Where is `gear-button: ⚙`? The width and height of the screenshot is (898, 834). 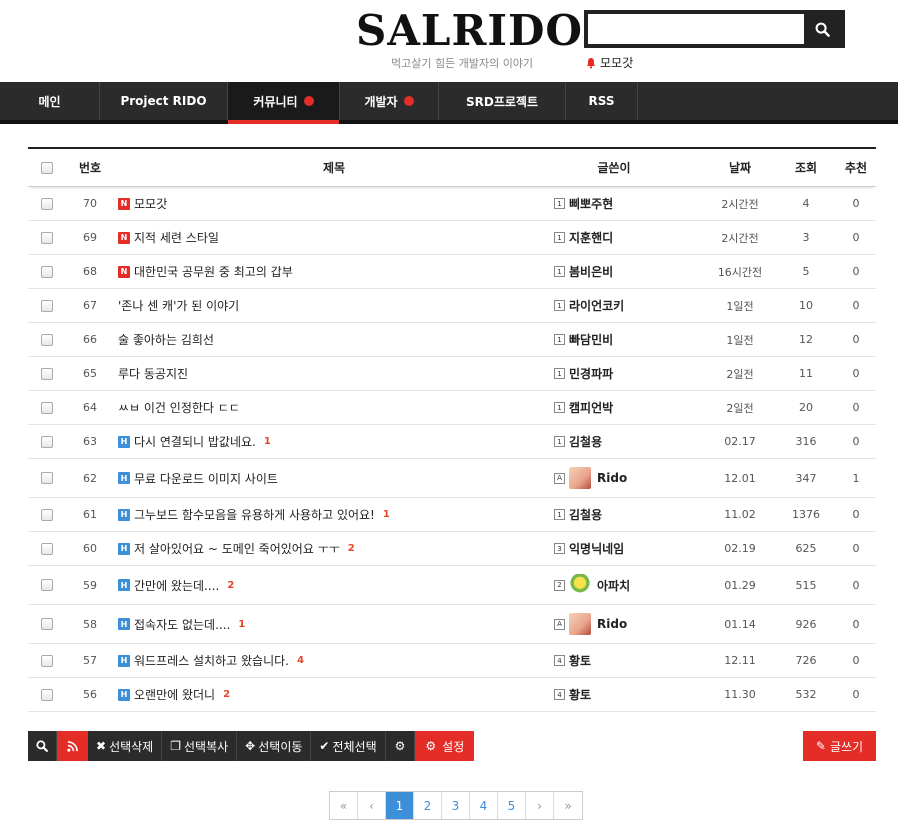 gear-button: ⚙ is located at coordinates (400, 746).